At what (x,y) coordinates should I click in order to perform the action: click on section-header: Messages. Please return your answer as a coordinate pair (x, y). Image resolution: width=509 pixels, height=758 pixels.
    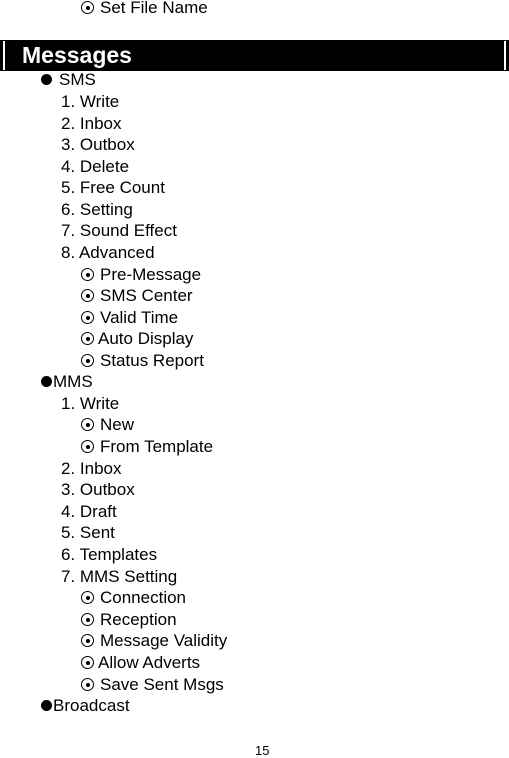
    Looking at the image, I should click on (254, 55).